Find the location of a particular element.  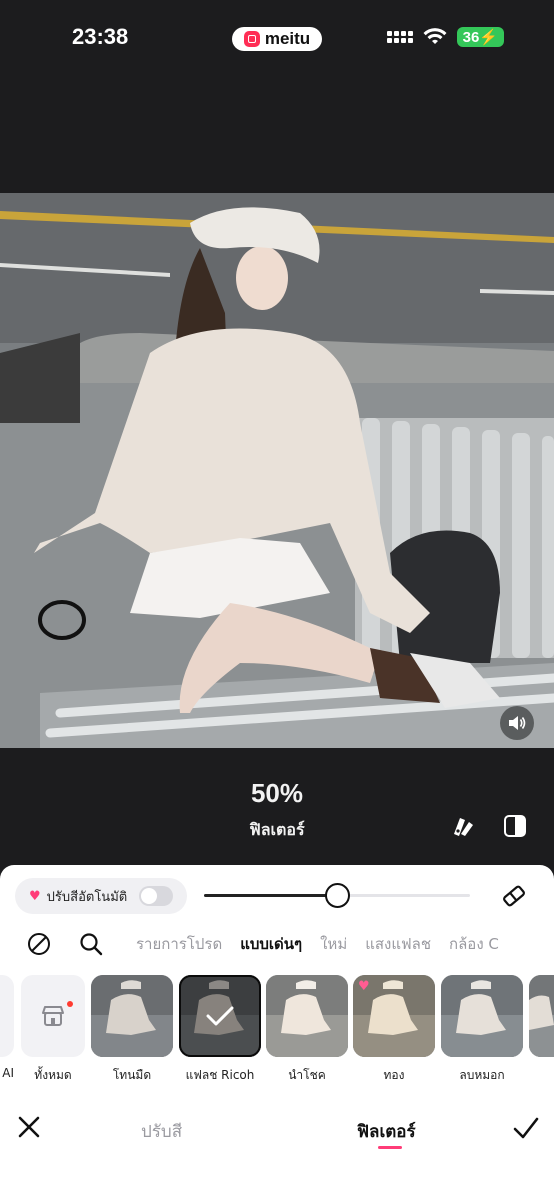

checkmark-icon is located at coordinates (220, 1016).